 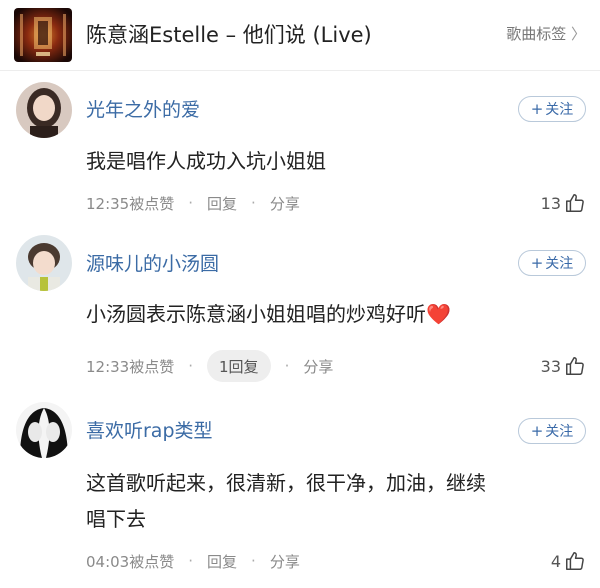 I want to click on comment-meta: 12:33被点赞 · 1回复 · 分享 33, so click(x=336, y=366).